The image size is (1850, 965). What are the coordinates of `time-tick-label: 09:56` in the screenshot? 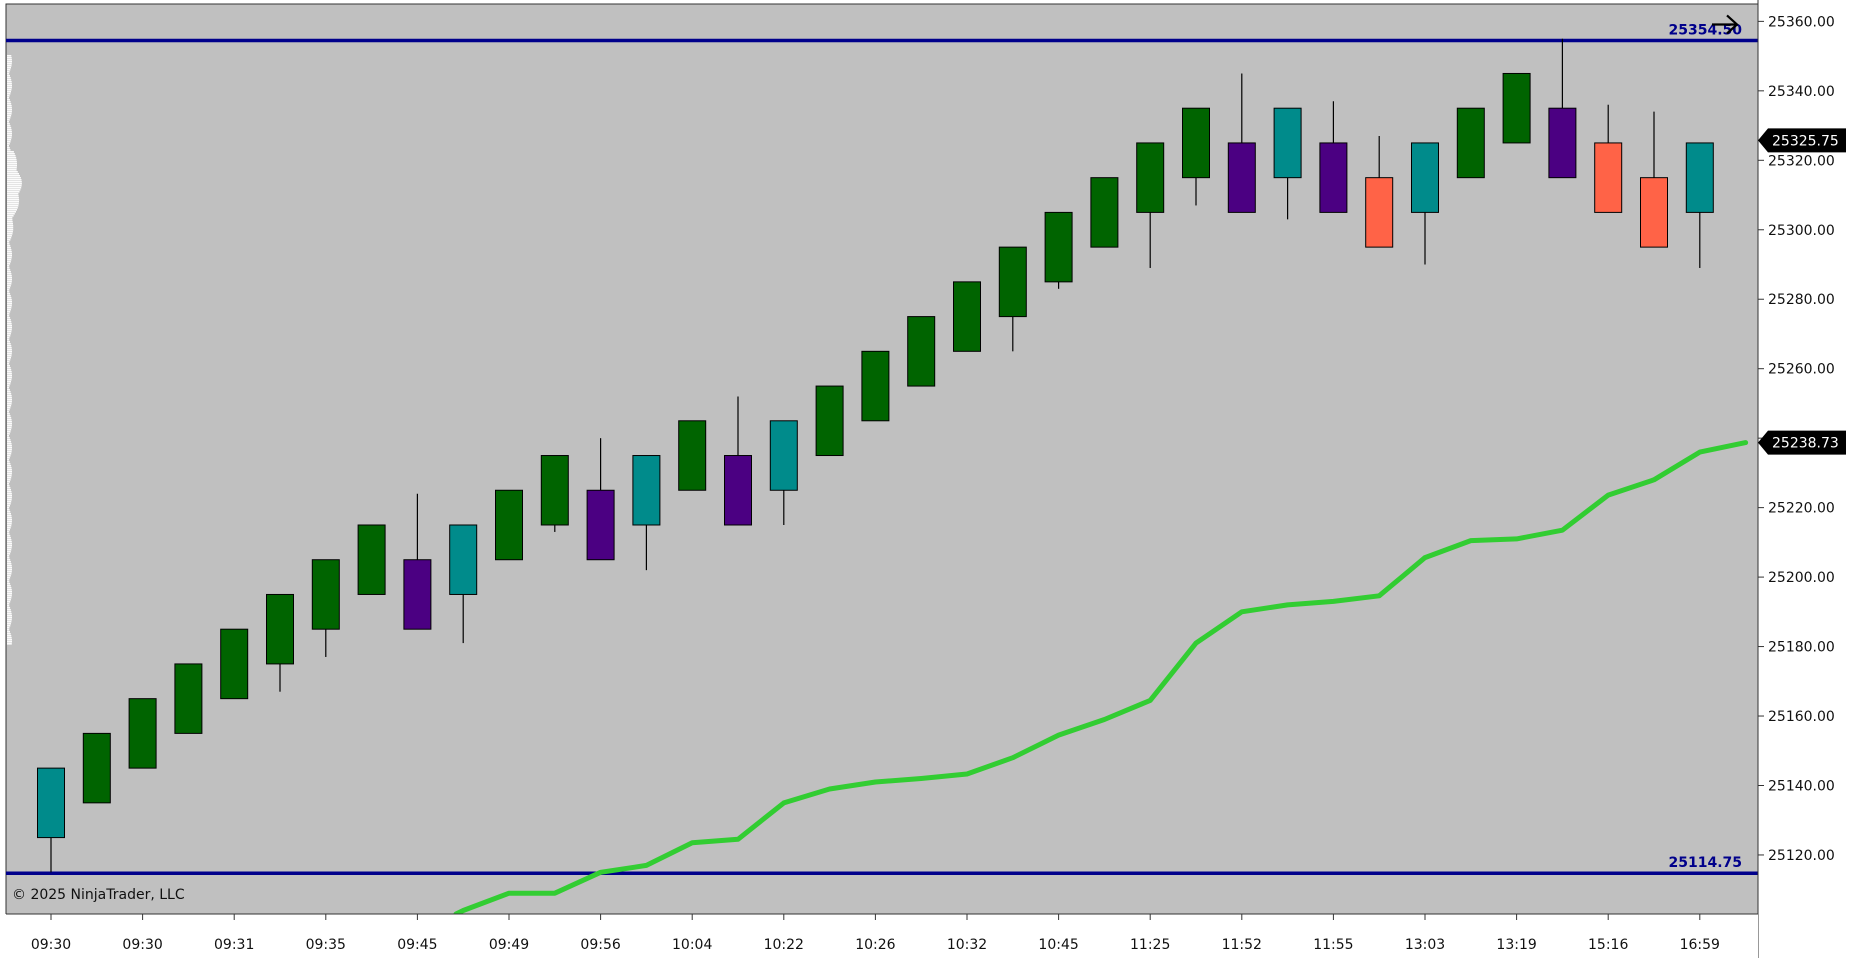 It's located at (600, 945).